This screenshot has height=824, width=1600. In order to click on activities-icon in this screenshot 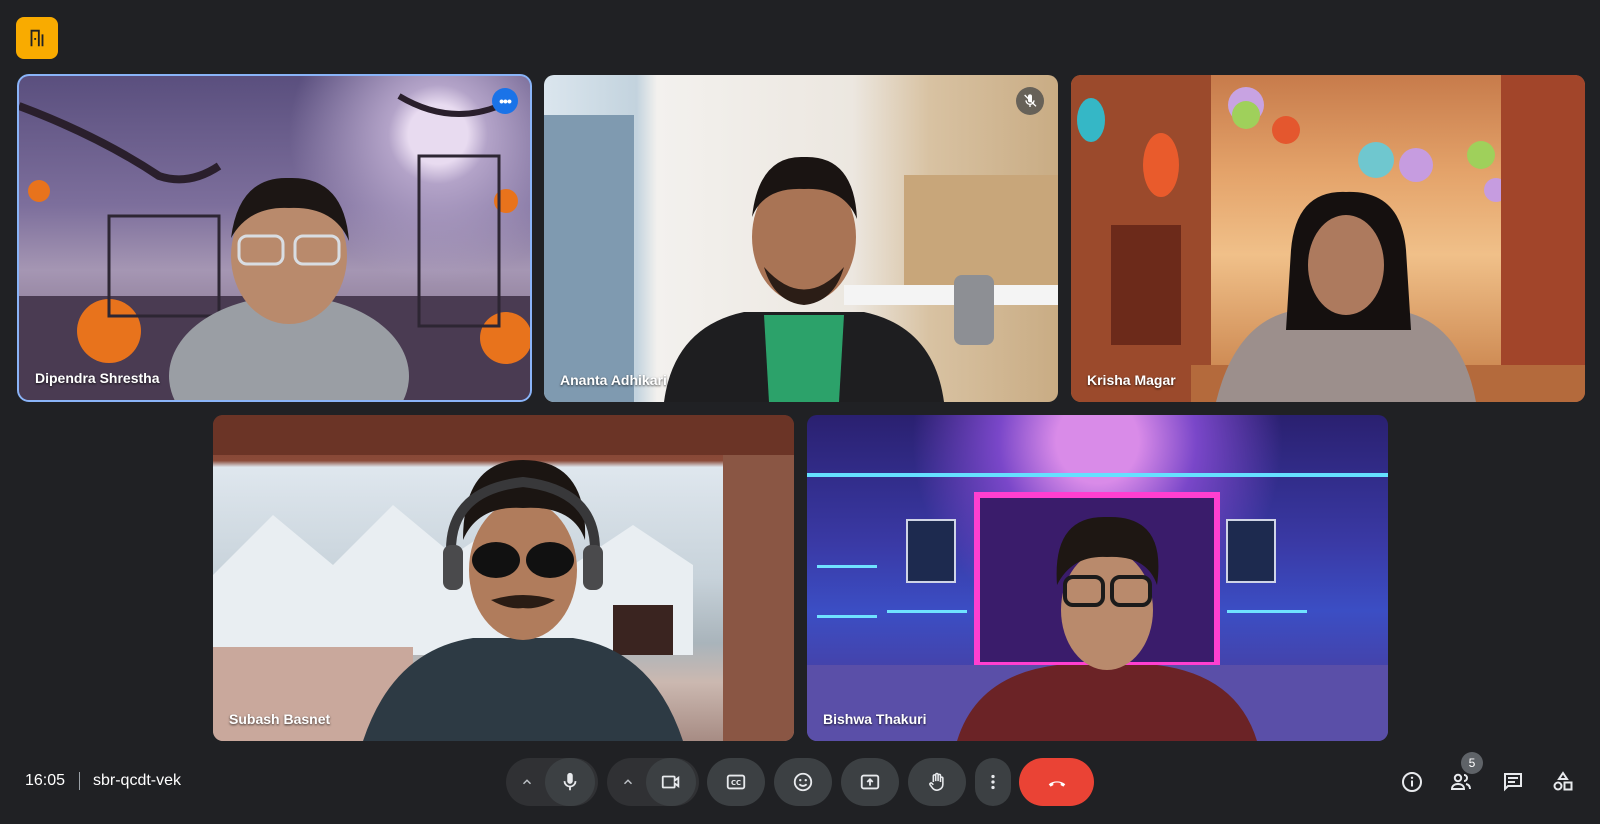, I will do `click(1563, 781)`.